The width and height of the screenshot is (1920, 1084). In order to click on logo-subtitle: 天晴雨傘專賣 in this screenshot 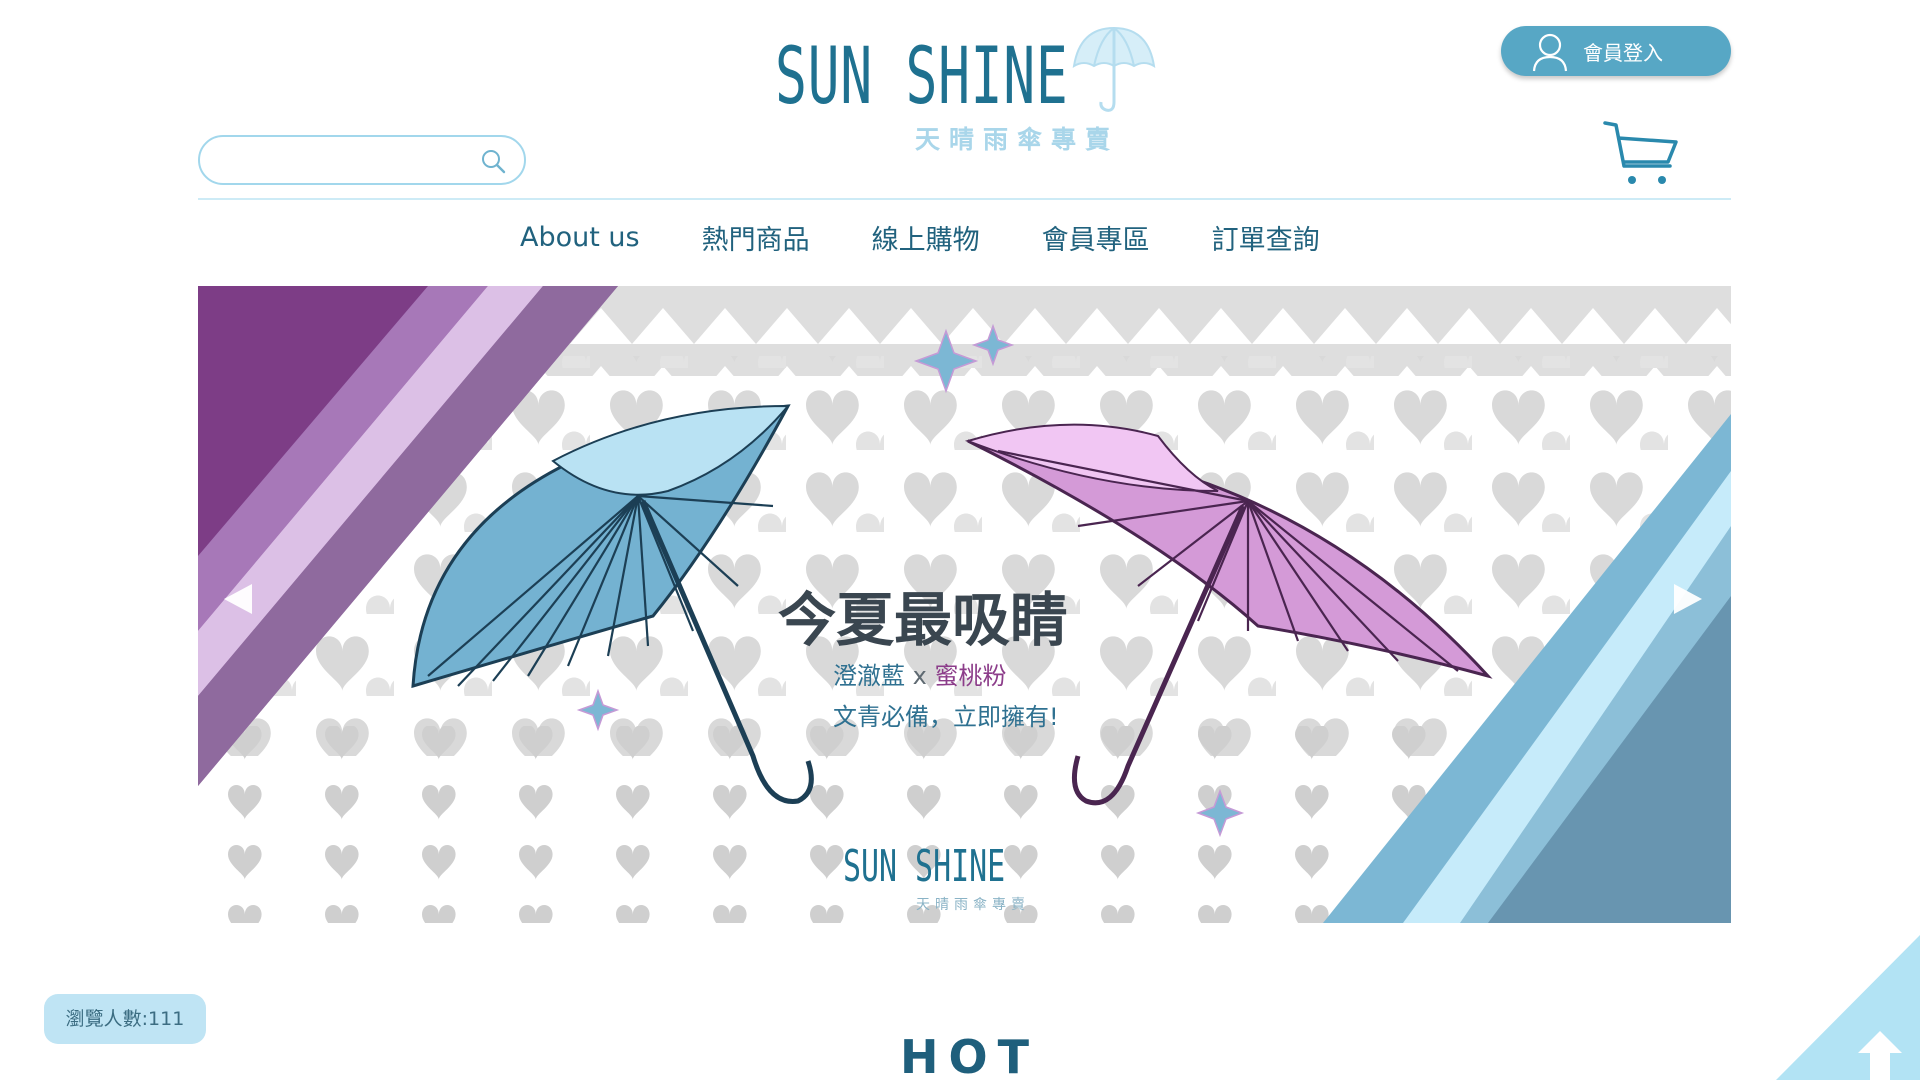, I will do `click(1017, 139)`.